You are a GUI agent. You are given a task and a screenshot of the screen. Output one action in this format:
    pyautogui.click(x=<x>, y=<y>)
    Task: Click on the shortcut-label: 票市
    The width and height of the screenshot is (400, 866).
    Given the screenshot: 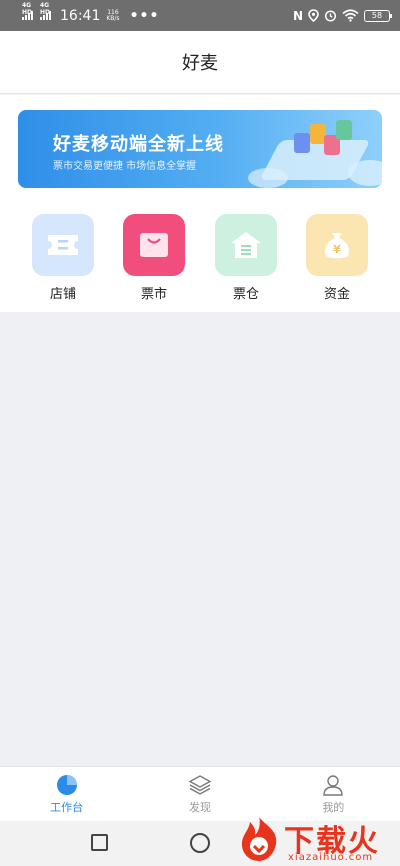 What is the action you would take?
    pyautogui.click(x=153, y=294)
    